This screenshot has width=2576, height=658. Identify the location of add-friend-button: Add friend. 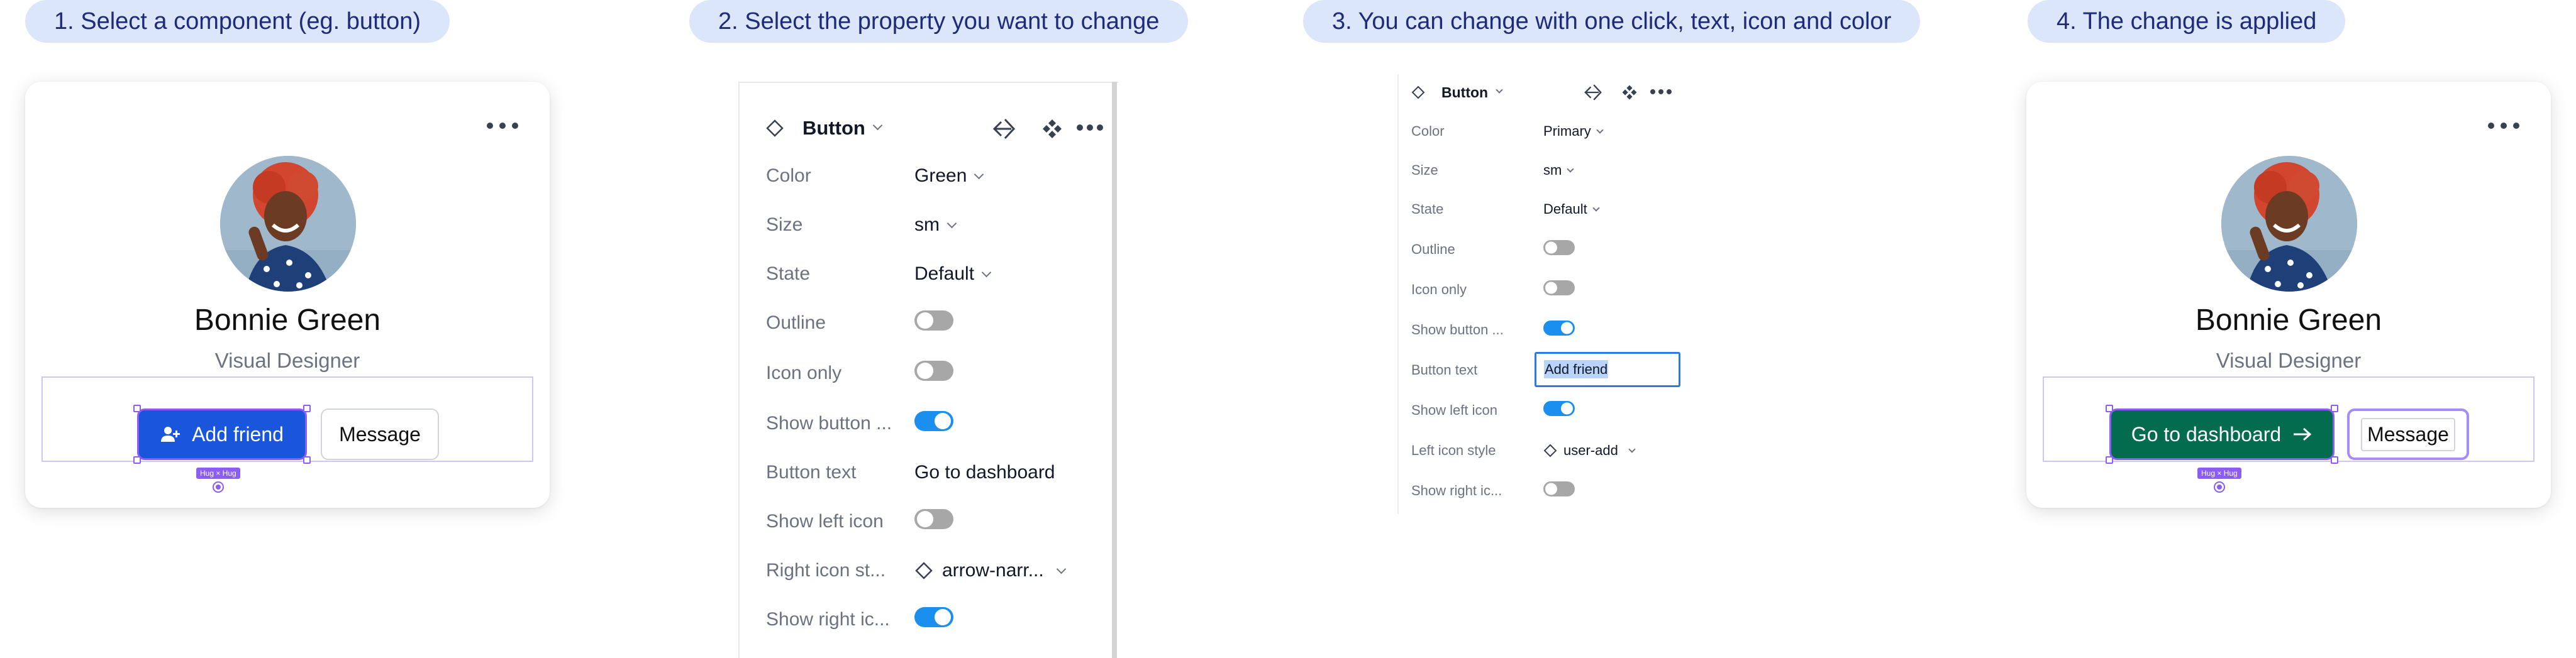
(222, 434).